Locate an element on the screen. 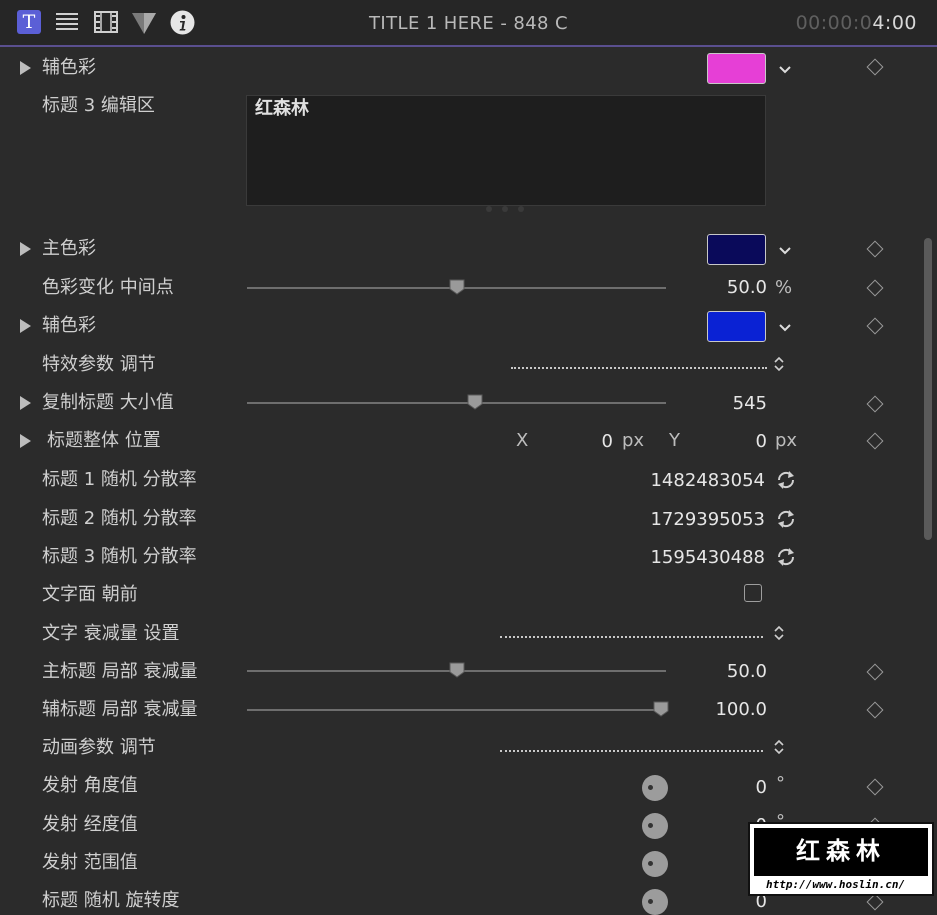 The height and width of the screenshot is (915, 937). title-rotation-dial is located at coordinates (655, 902).